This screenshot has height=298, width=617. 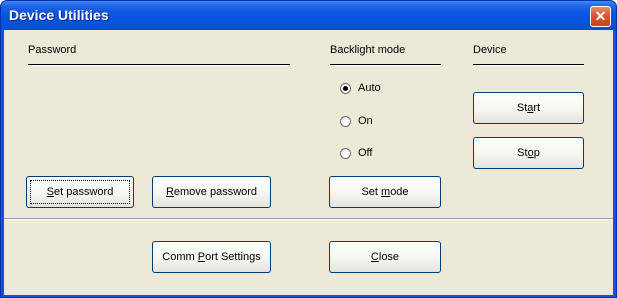 What do you see at coordinates (365, 153) in the screenshot?
I see `radio-off-label: Off` at bounding box center [365, 153].